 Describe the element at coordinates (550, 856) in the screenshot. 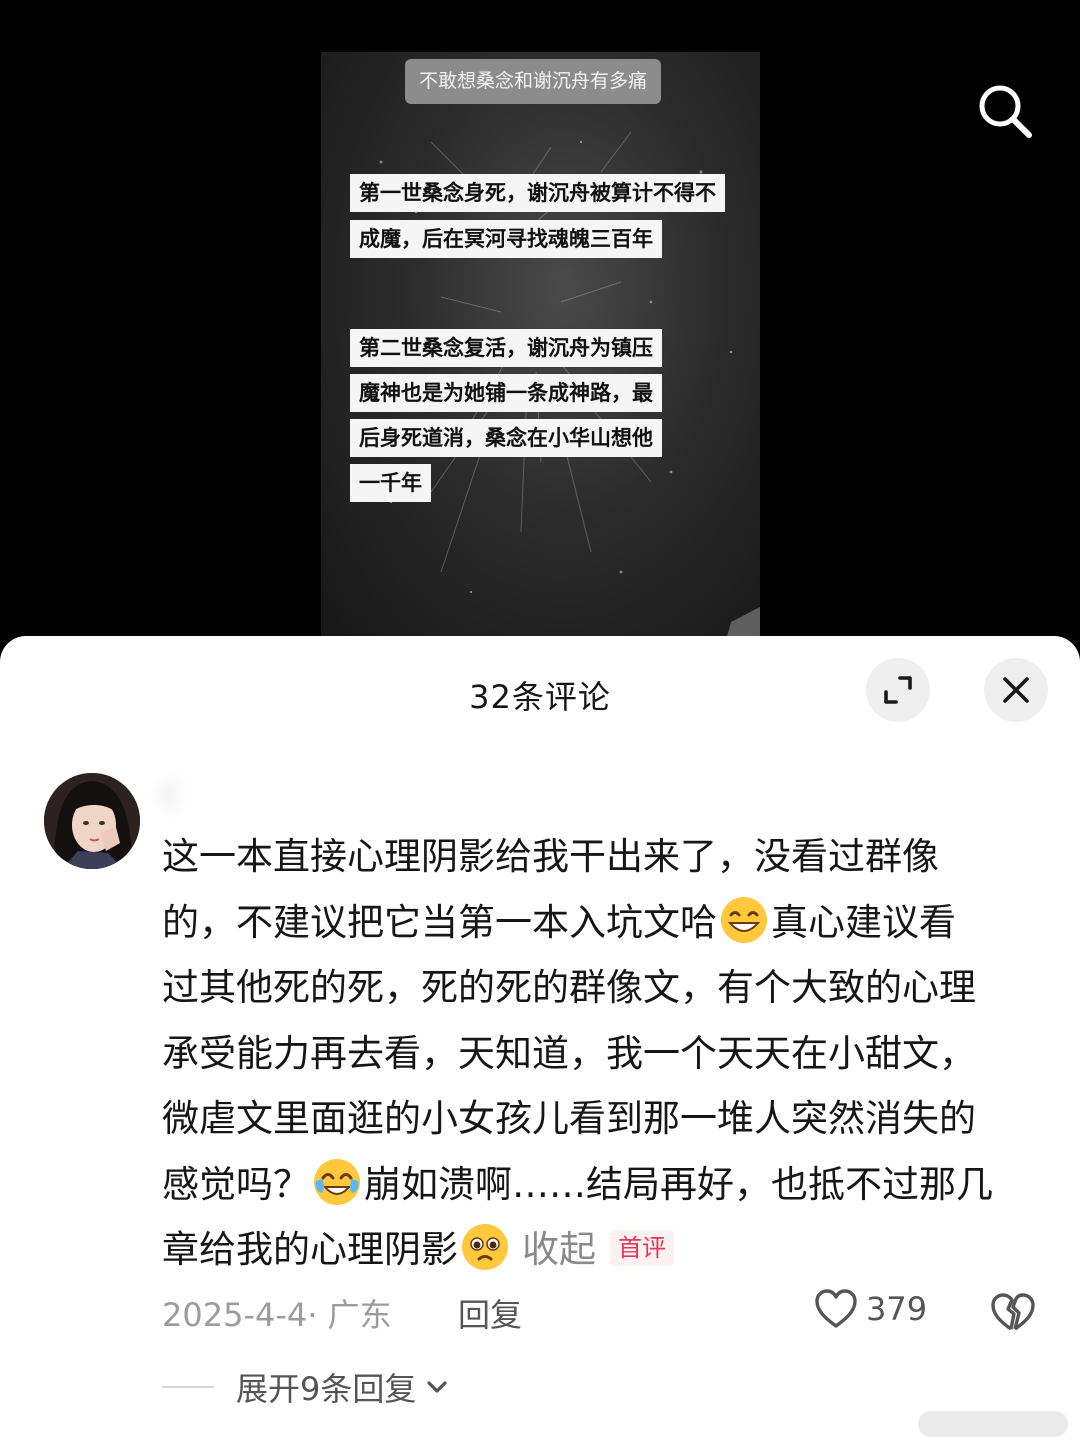

I see `comment-line: 这一本直接心理阴影给我干出来了，没看过群像` at that location.